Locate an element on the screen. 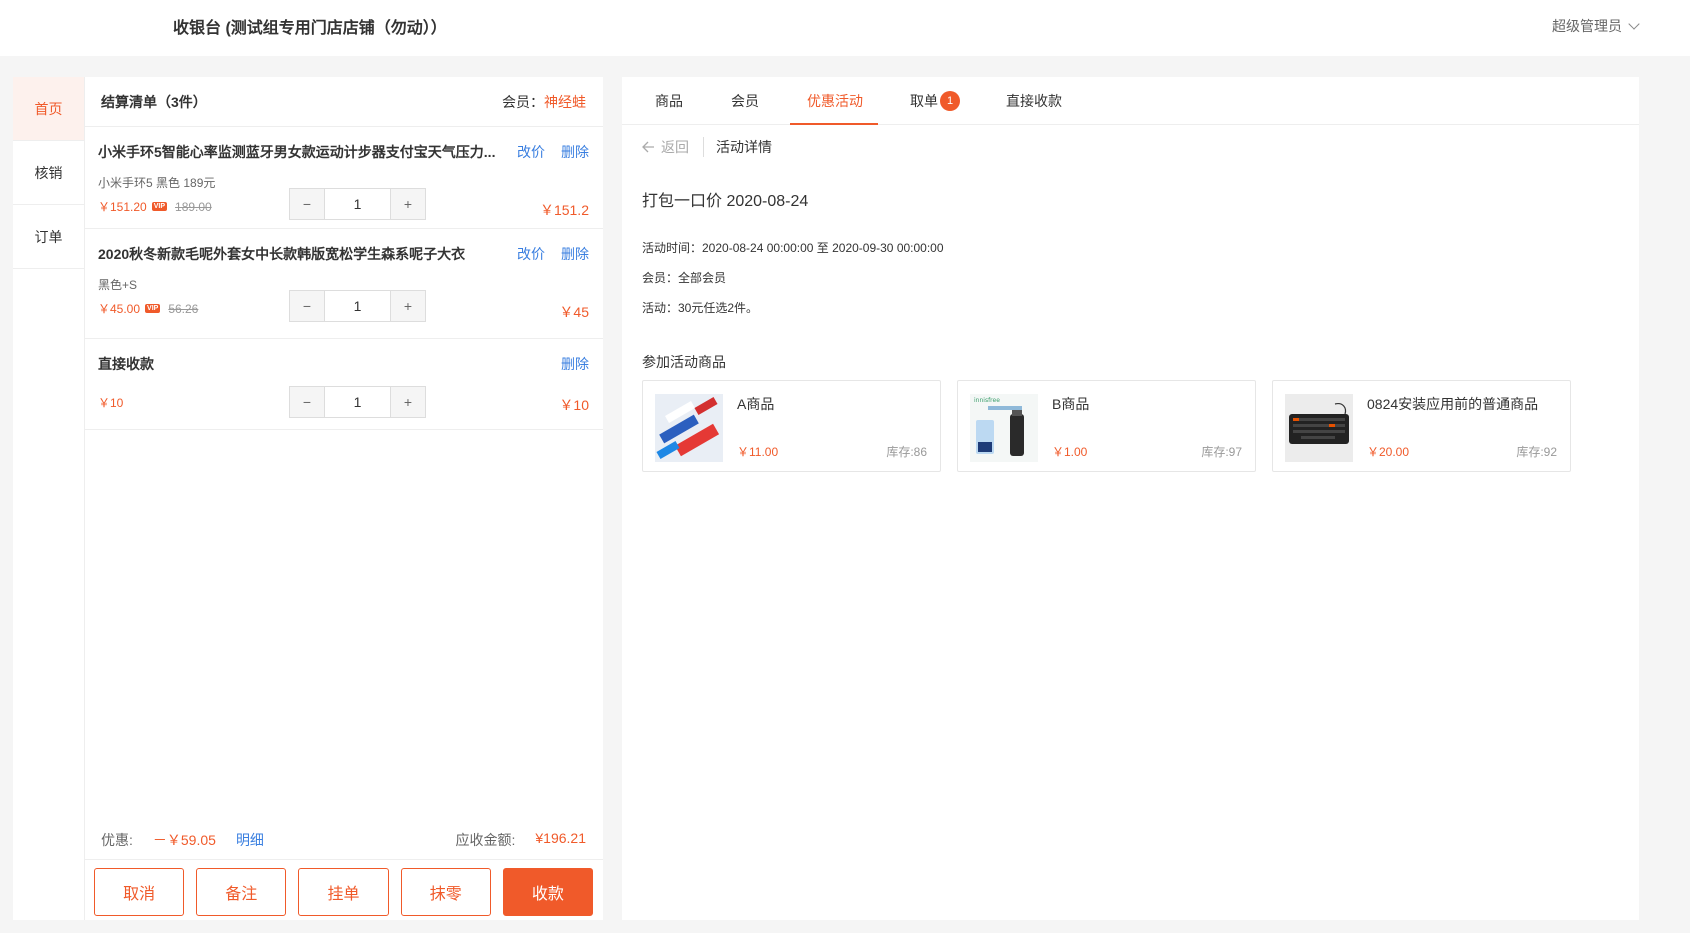 The height and width of the screenshot is (933, 1690). tab-pickup-order: 取单 1 is located at coordinates (935, 101).